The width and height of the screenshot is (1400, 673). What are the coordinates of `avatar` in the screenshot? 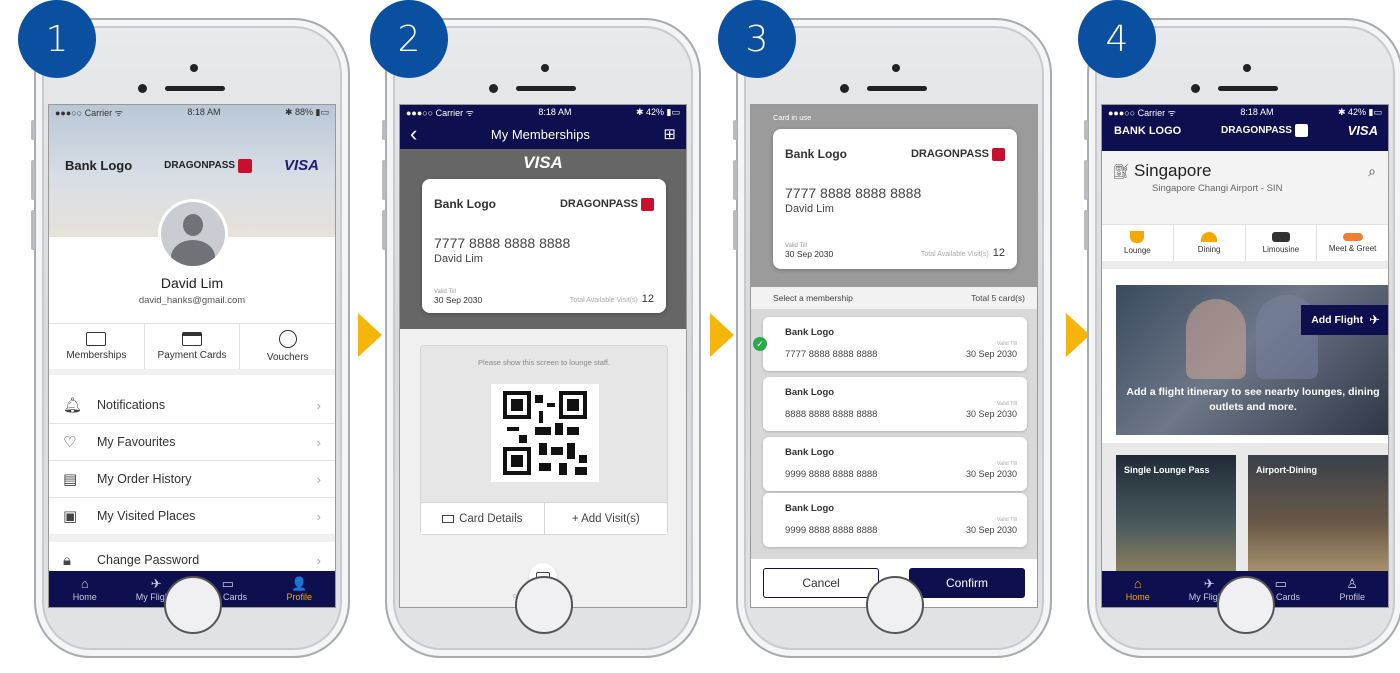 It's located at (193, 234).